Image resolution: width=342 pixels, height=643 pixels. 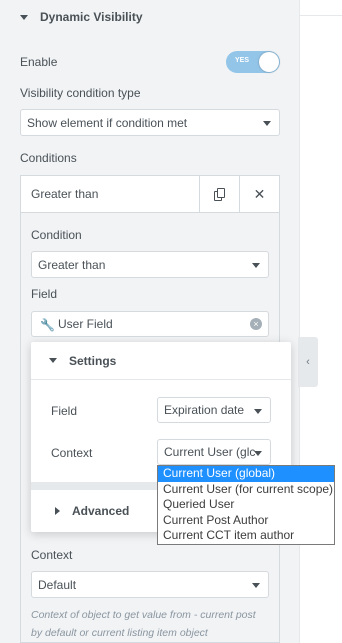 I want to click on toggle-text: YES, so click(x=242, y=60).